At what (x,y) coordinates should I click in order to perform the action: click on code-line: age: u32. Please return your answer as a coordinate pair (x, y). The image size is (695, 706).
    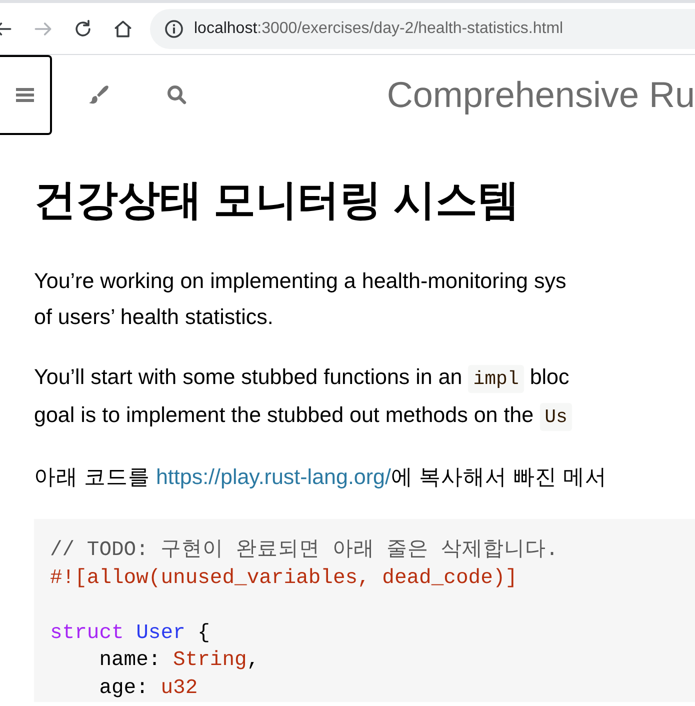
    Looking at the image, I should click on (148, 689).